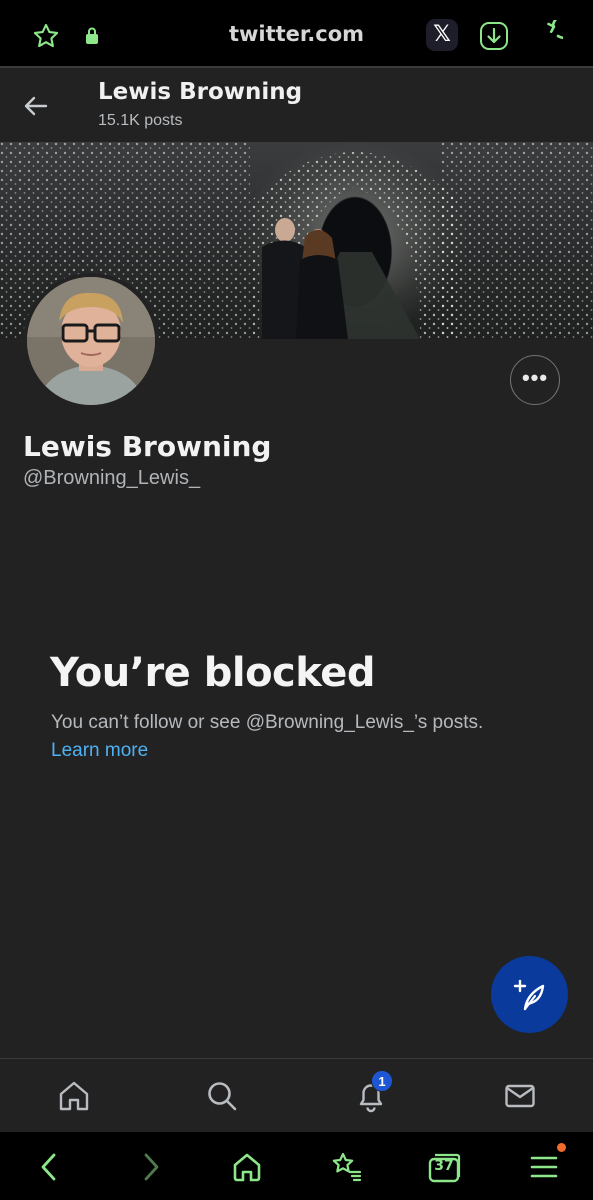 This screenshot has width=593, height=1200. Describe the element at coordinates (535, 380) in the screenshot. I see `more-options-button: •••` at that location.